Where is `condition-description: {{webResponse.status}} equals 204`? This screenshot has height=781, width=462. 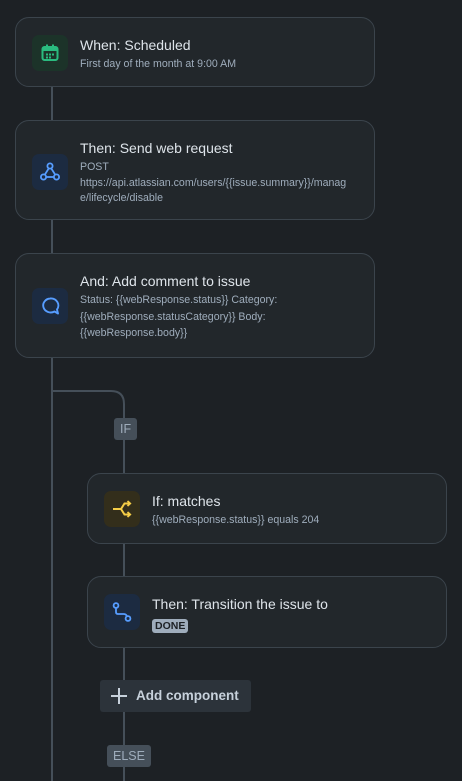
condition-description: {{webResponse.status}} equals 204 is located at coordinates (236, 520).